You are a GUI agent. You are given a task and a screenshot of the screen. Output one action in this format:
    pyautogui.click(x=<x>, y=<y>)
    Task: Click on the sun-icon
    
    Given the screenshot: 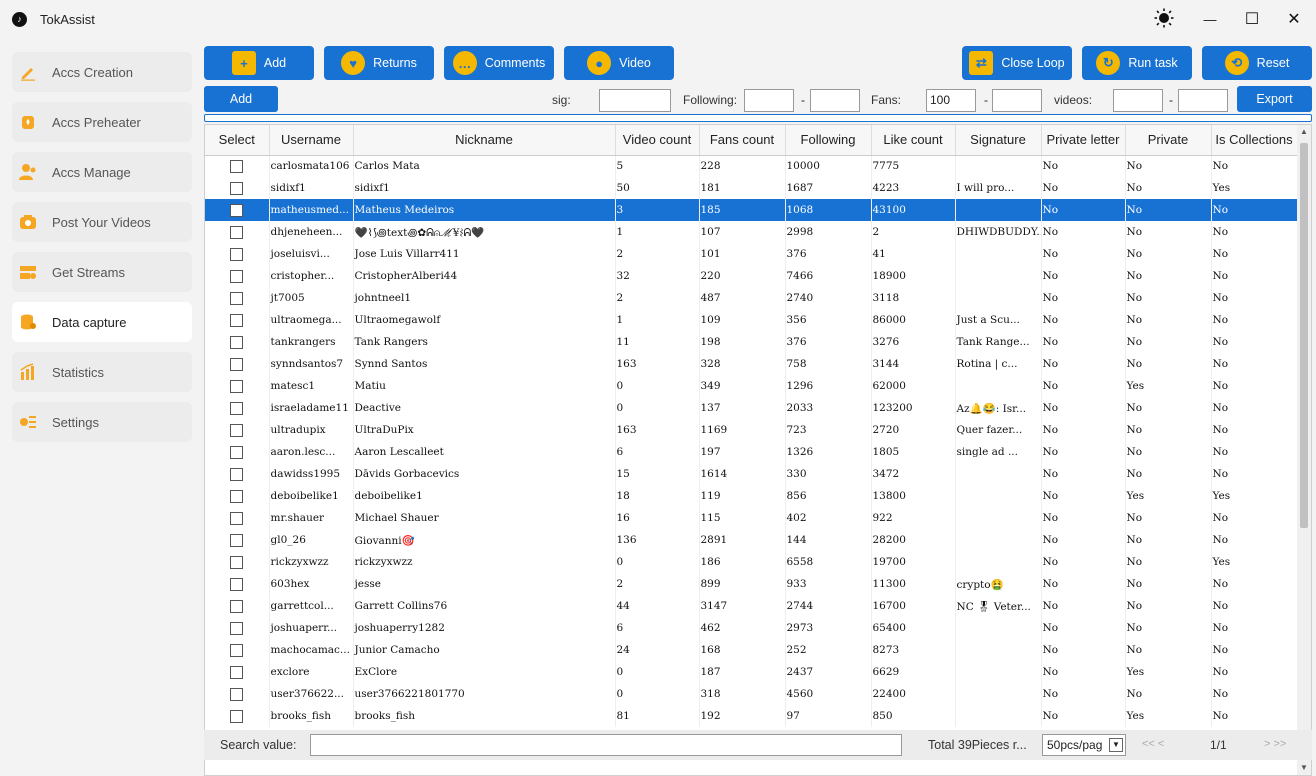 What is the action you would take?
    pyautogui.click(x=1164, y=20)
    